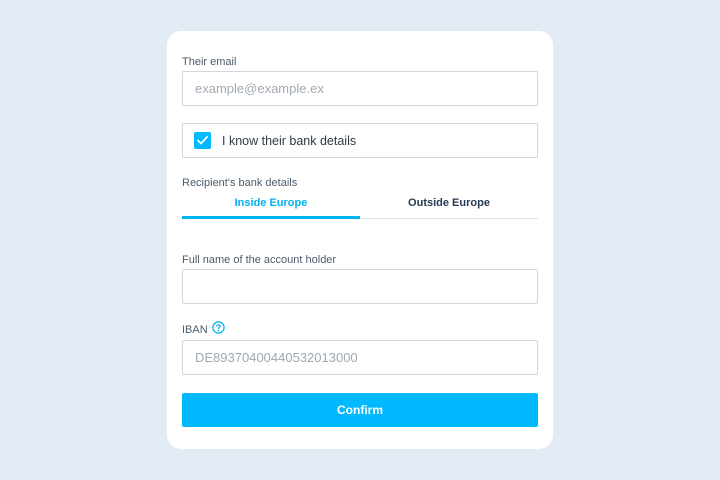 The width and height of the screenshot is (720, 480). I want to click on checkmark-icon, so click(202, 140).